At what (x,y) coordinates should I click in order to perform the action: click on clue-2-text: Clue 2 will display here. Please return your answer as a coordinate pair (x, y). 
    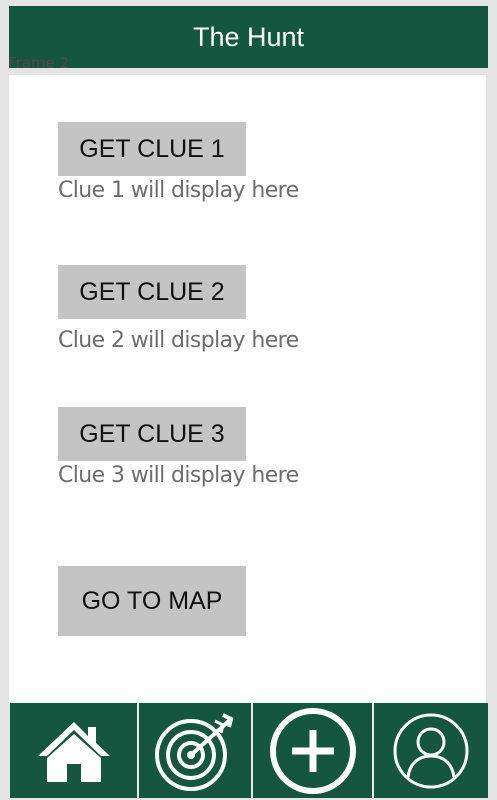
    Looking at the image, I should click on (178, 340).